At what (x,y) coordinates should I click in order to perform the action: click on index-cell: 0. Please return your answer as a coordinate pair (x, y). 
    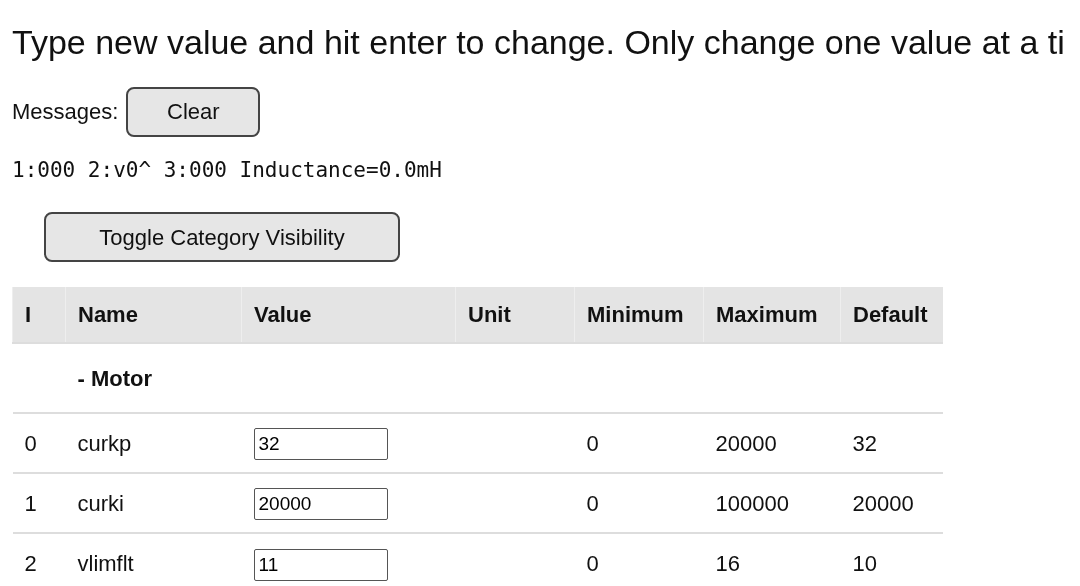
    Looking at the image, I should click on (30, 443).